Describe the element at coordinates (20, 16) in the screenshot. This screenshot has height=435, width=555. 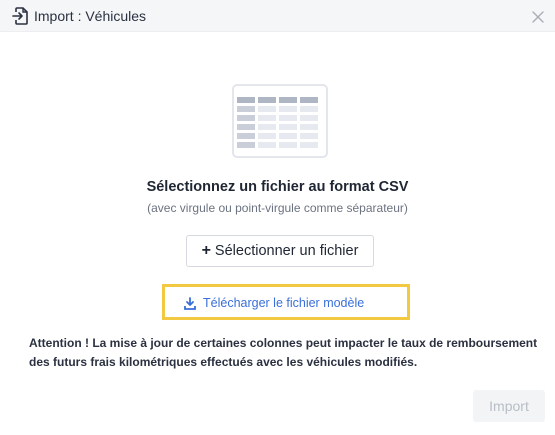
I see `file-import-icon` at that location.